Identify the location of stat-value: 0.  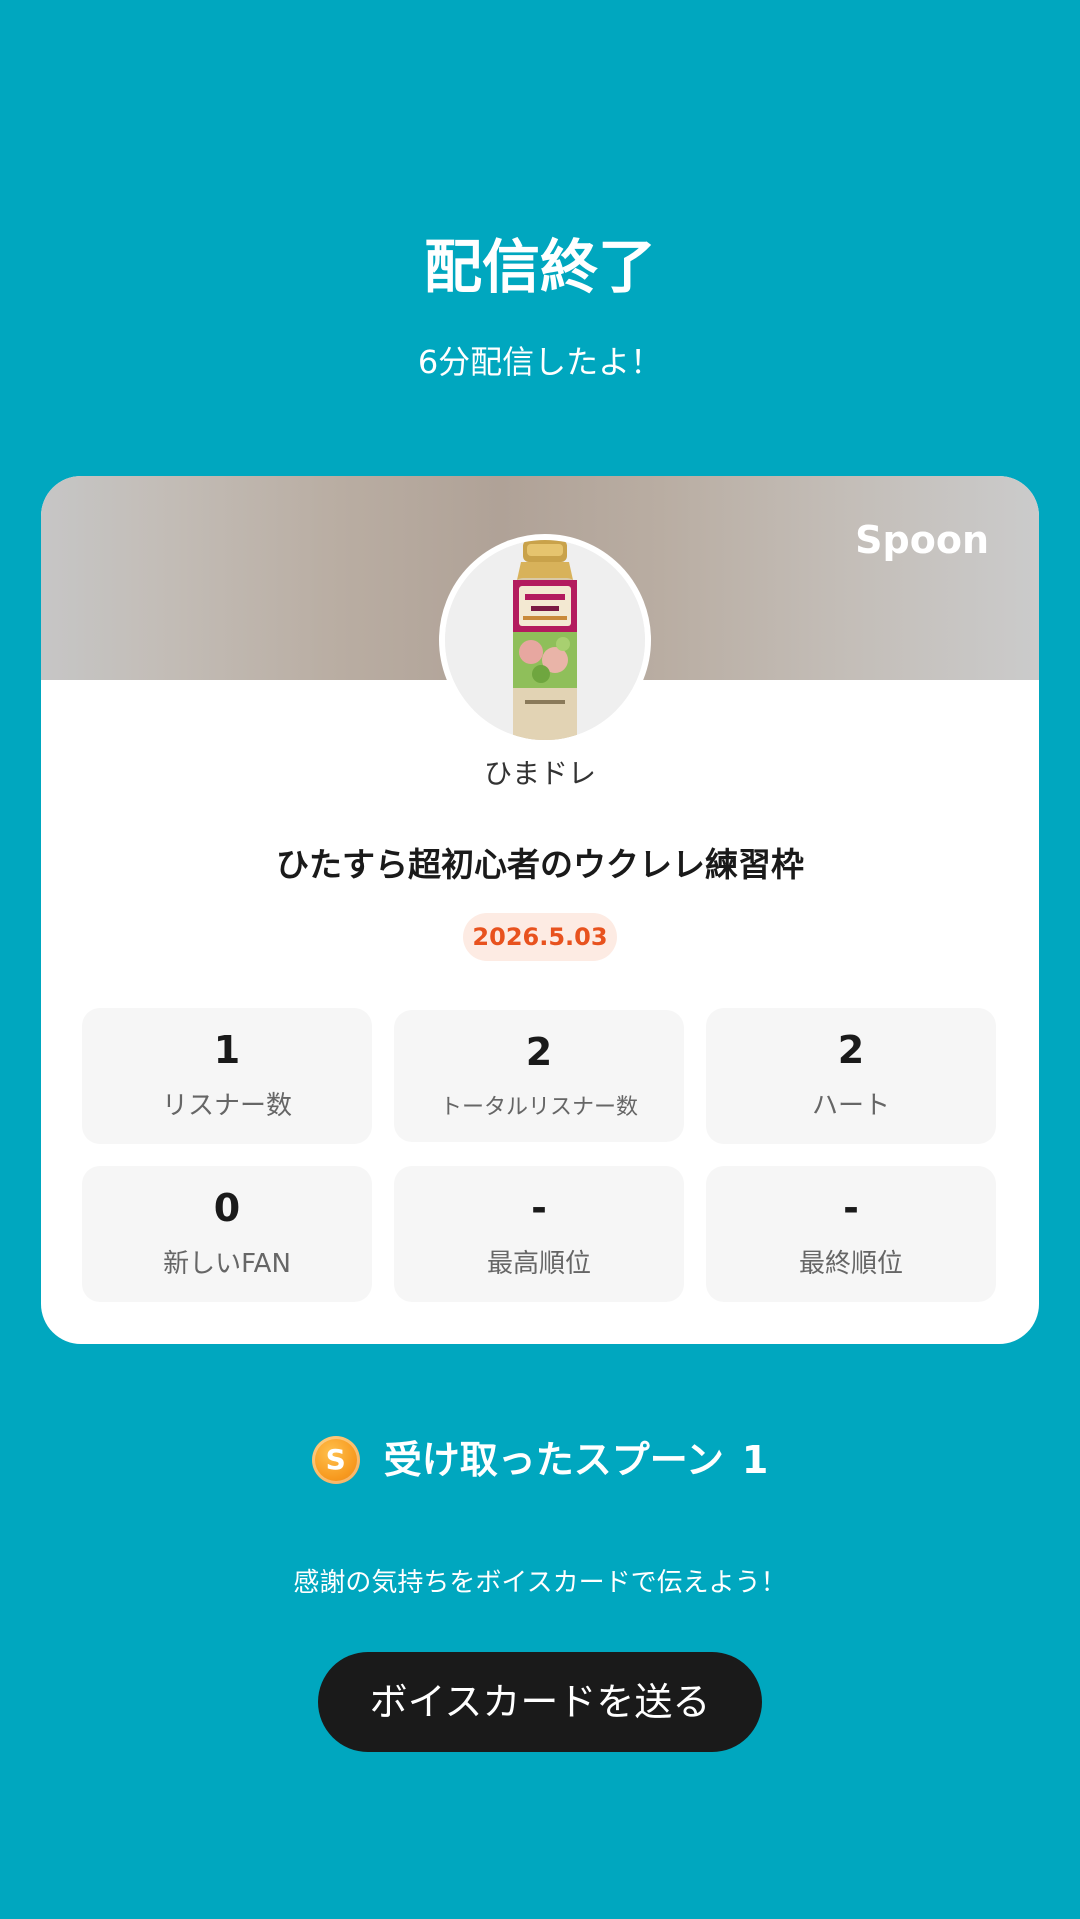
(227, 1208).